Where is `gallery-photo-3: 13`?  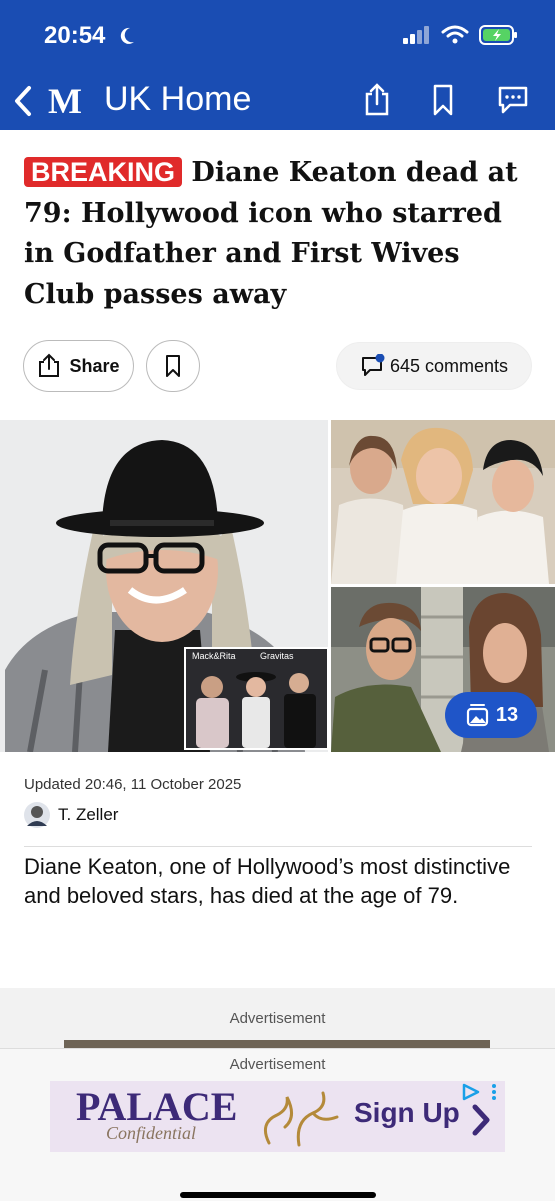 gallery-photo-3: 13 is located at coordinates (443, 669).